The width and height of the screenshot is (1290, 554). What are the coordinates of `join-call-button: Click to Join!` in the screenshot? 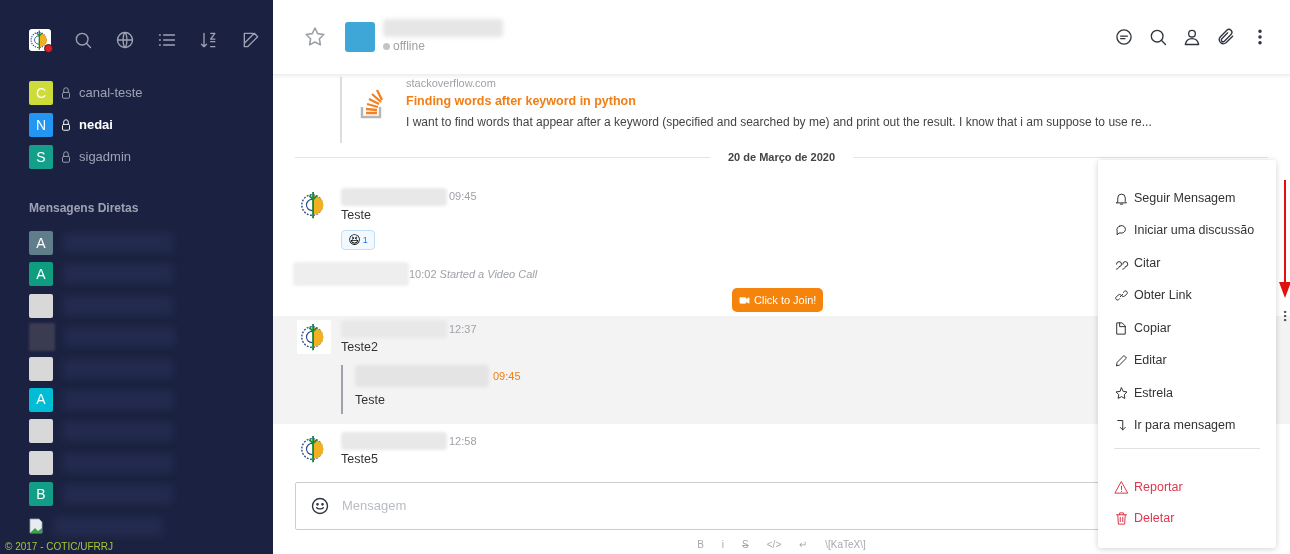 It's located at (778, 300).